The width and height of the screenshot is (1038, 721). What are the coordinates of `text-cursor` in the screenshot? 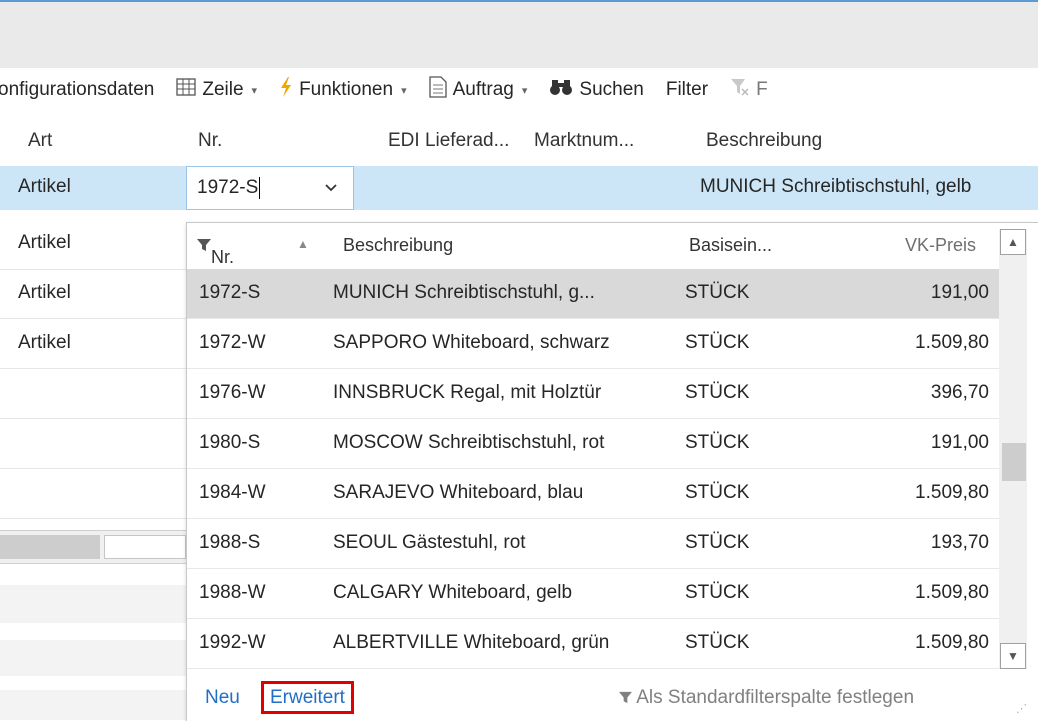 It's located at (260, 188).